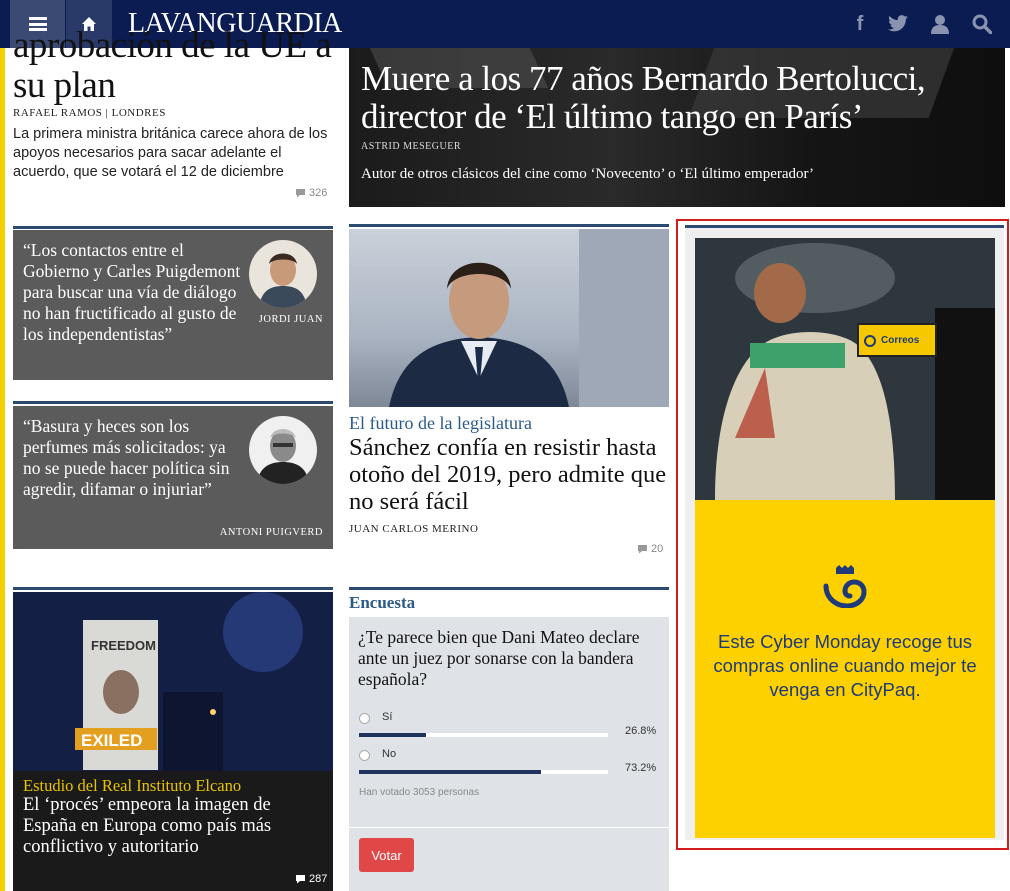  I want to click on article-comments-count: 287, so click(311, 879).